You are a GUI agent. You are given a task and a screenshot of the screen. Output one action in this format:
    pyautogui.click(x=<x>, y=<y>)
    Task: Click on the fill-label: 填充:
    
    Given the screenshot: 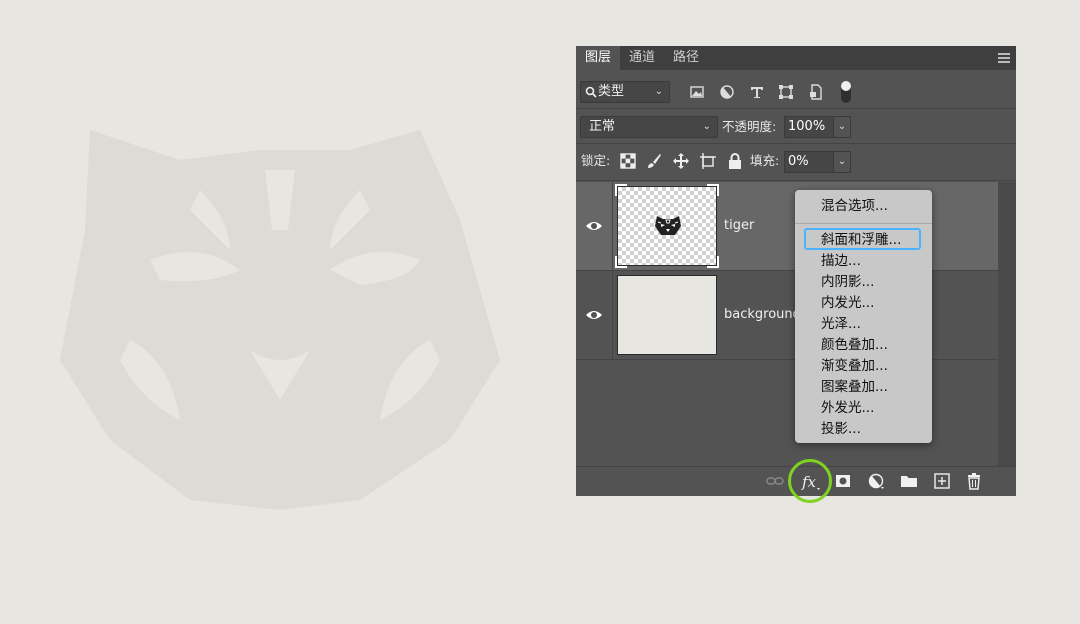 What is the action you would take?
    pyautogui.click(x=765, y=160)
    